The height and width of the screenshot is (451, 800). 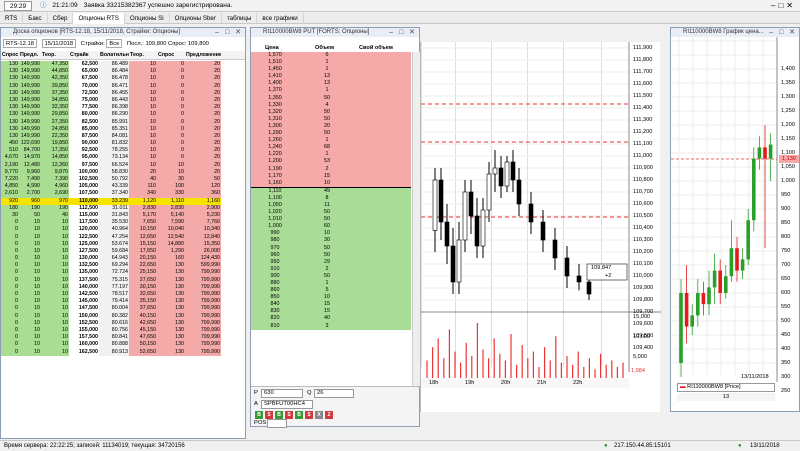 I want to click on sell-level: 1,400 13, so click(x=331, y=84).